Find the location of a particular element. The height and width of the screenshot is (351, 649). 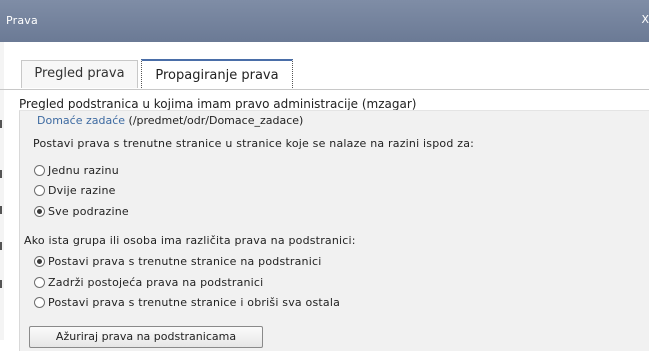

page-path-text: (/predmet/odr/Domace_zadace) is located at coordinates (216, 120).